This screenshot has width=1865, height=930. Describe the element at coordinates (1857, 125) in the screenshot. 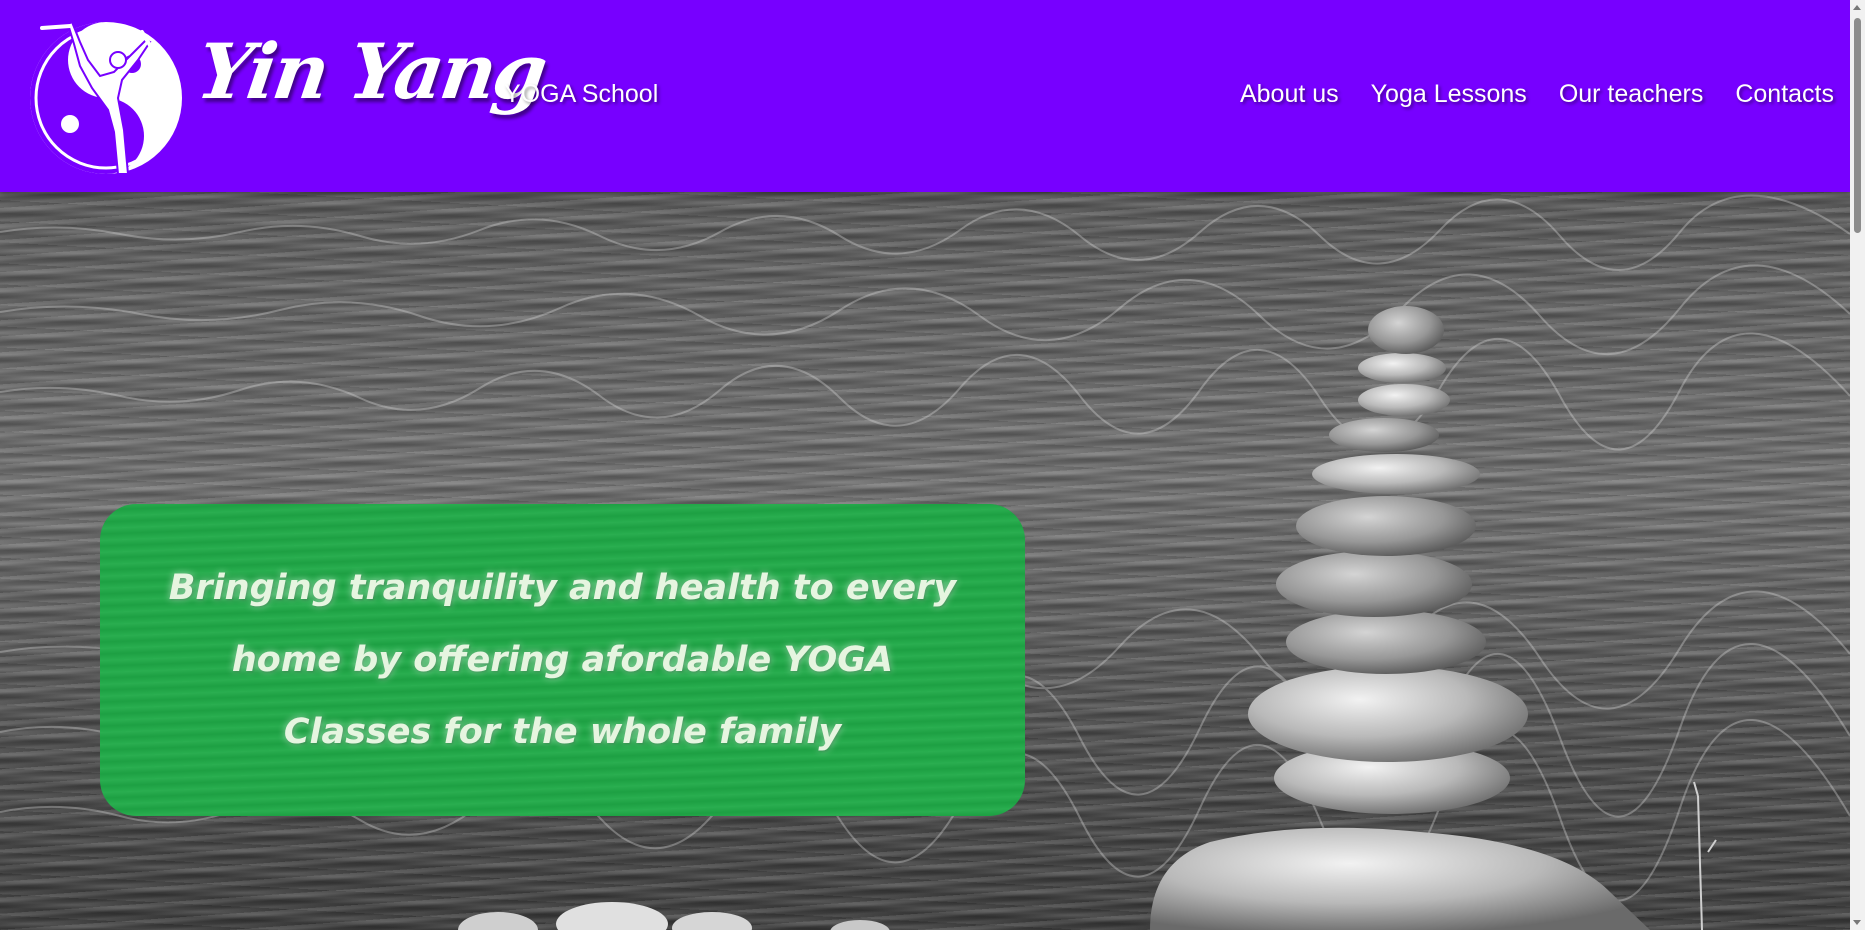

I see `scrollbar-thumb` at that location.